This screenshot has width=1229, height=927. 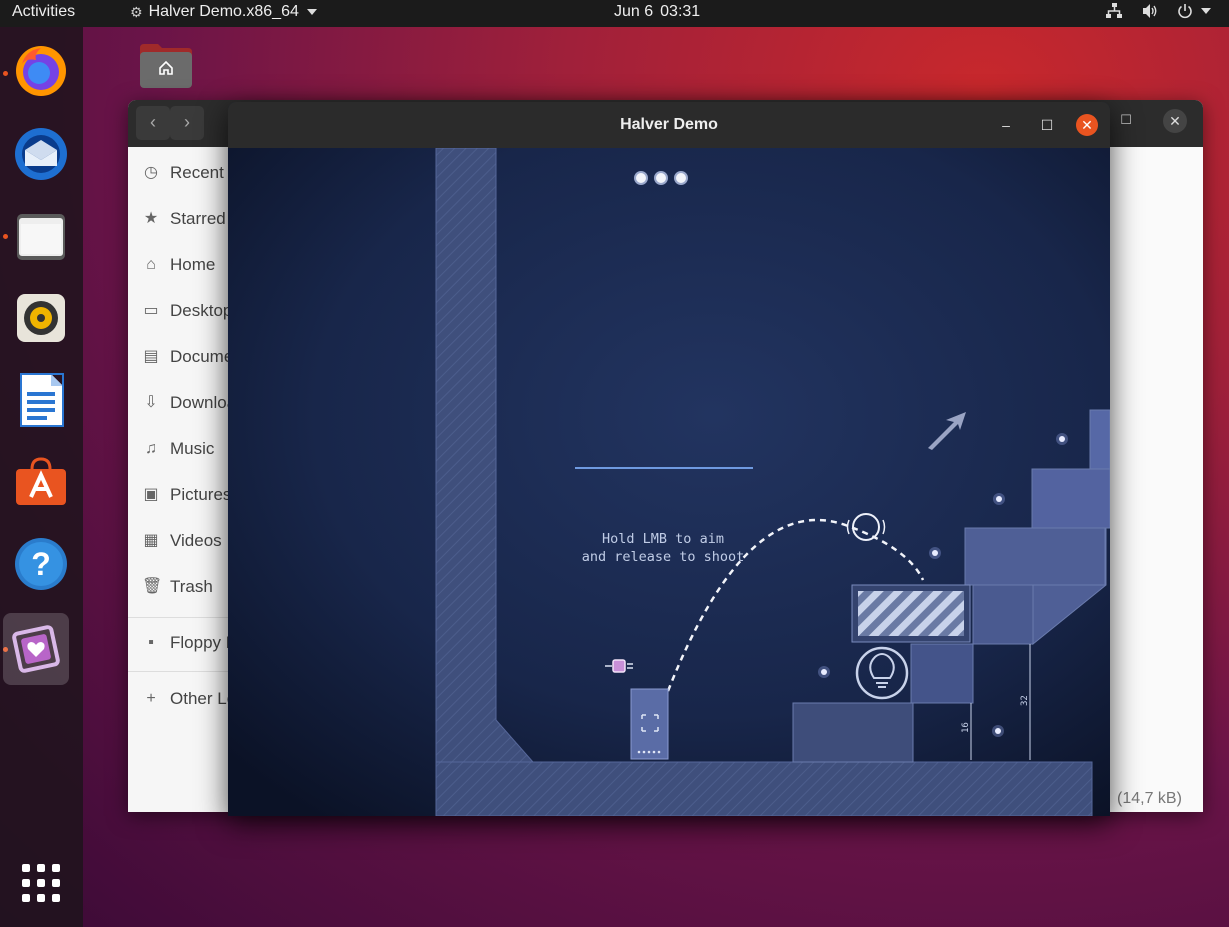 I want to click on rhythmbox-icon, so click(x=41, y=318).